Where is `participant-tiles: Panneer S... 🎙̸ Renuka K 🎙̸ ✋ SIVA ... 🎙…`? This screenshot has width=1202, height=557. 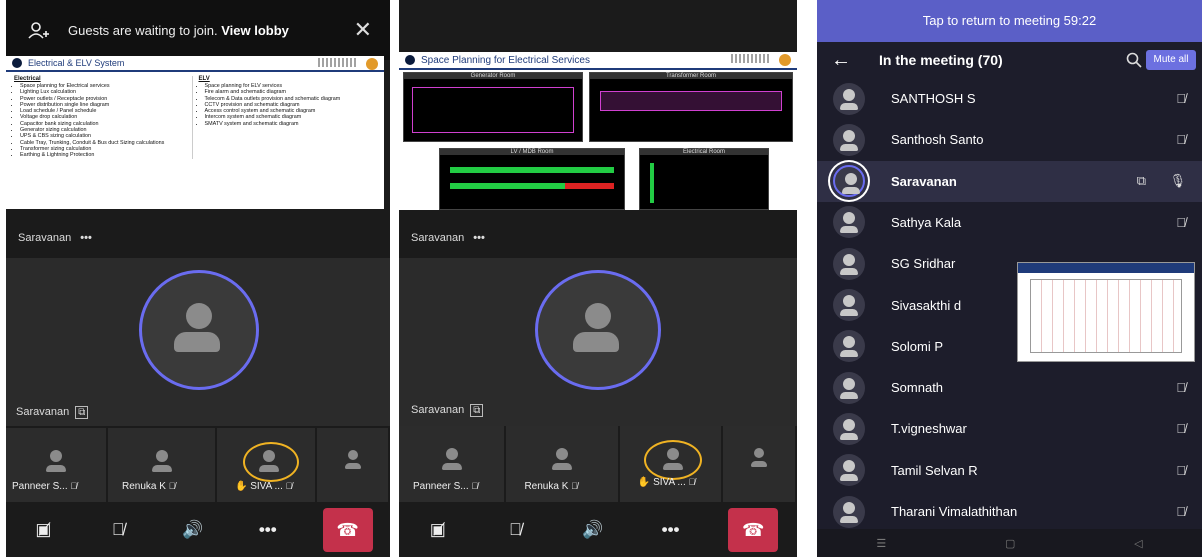 participant-tiles: Panneer S... 🎙̸ Renuka K 🎙̸ ✋ SIVA ... 🎙… is located at coordinates (198, 465).